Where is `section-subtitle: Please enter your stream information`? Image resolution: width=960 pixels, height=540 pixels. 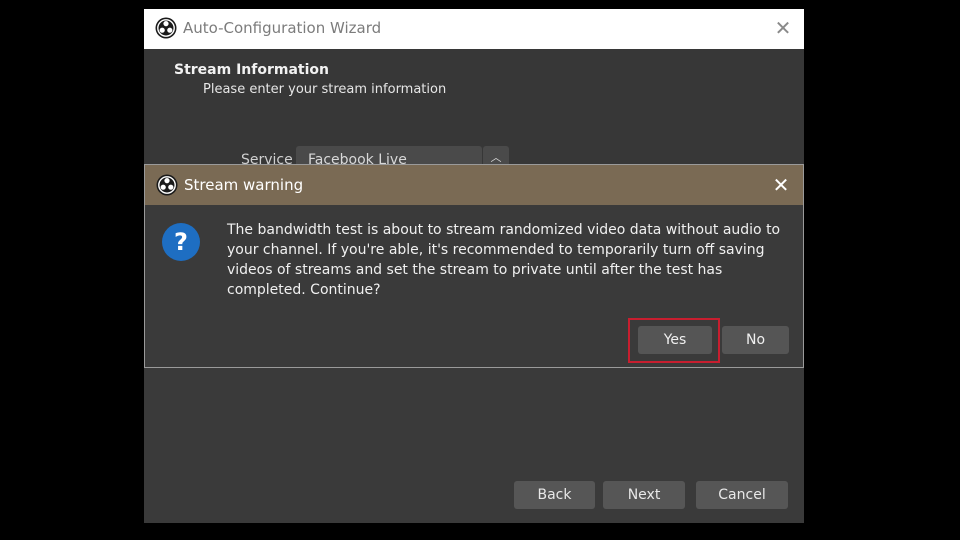 section-subtitle: Please enter your stream information is located at coordinates (325, 89).